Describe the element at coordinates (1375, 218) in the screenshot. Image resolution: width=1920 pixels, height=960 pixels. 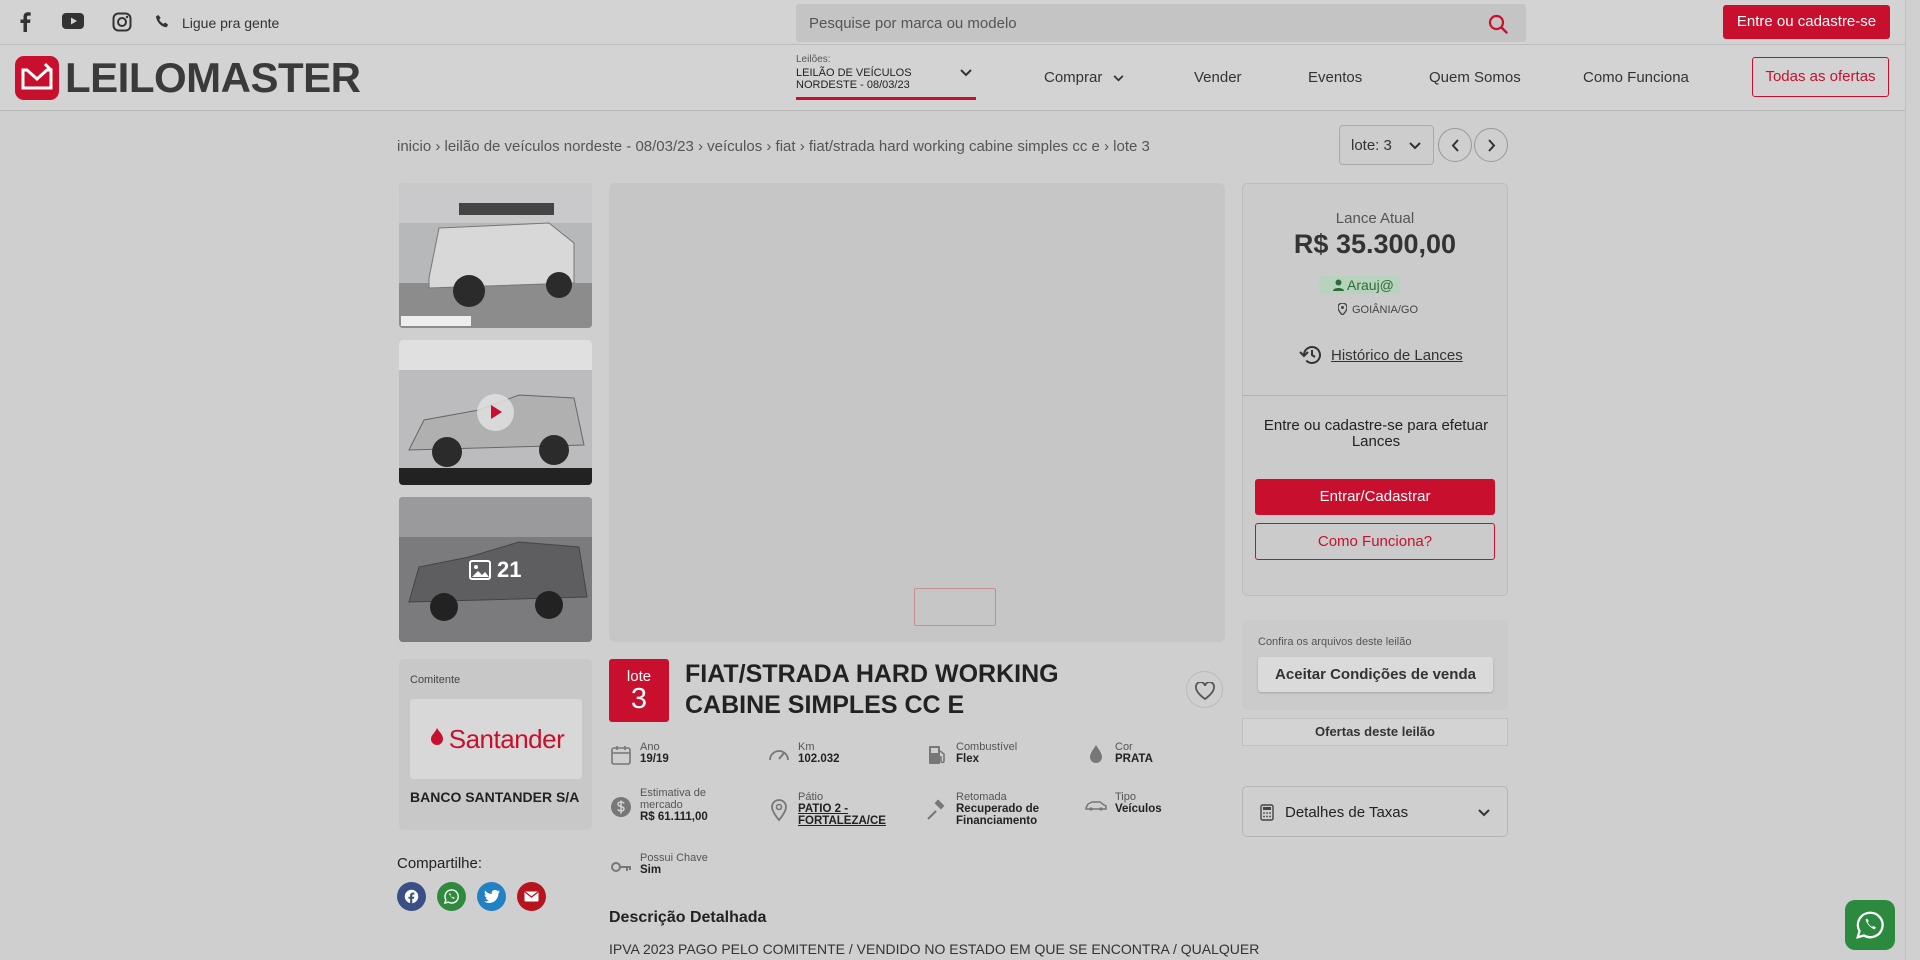
I see `bid-title: Lance Atual` at that location.